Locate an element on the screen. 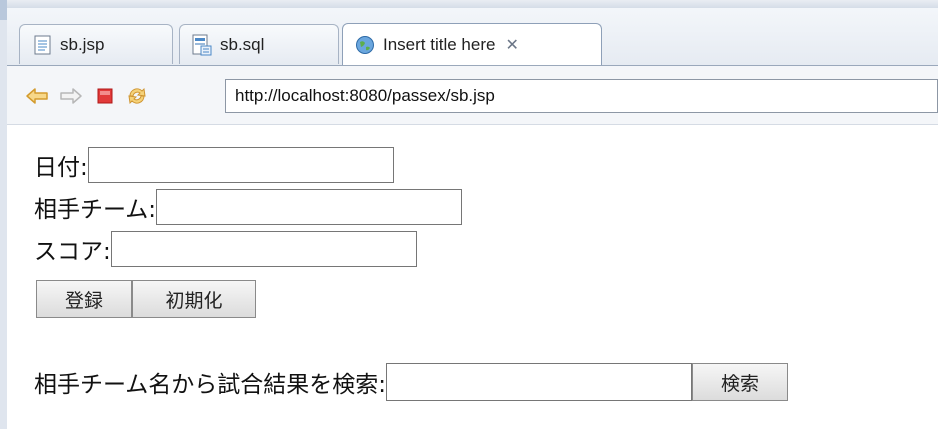  search-row: 相手チーム名から試合結果を検索: 検索 is located at coordinates (411, 382).